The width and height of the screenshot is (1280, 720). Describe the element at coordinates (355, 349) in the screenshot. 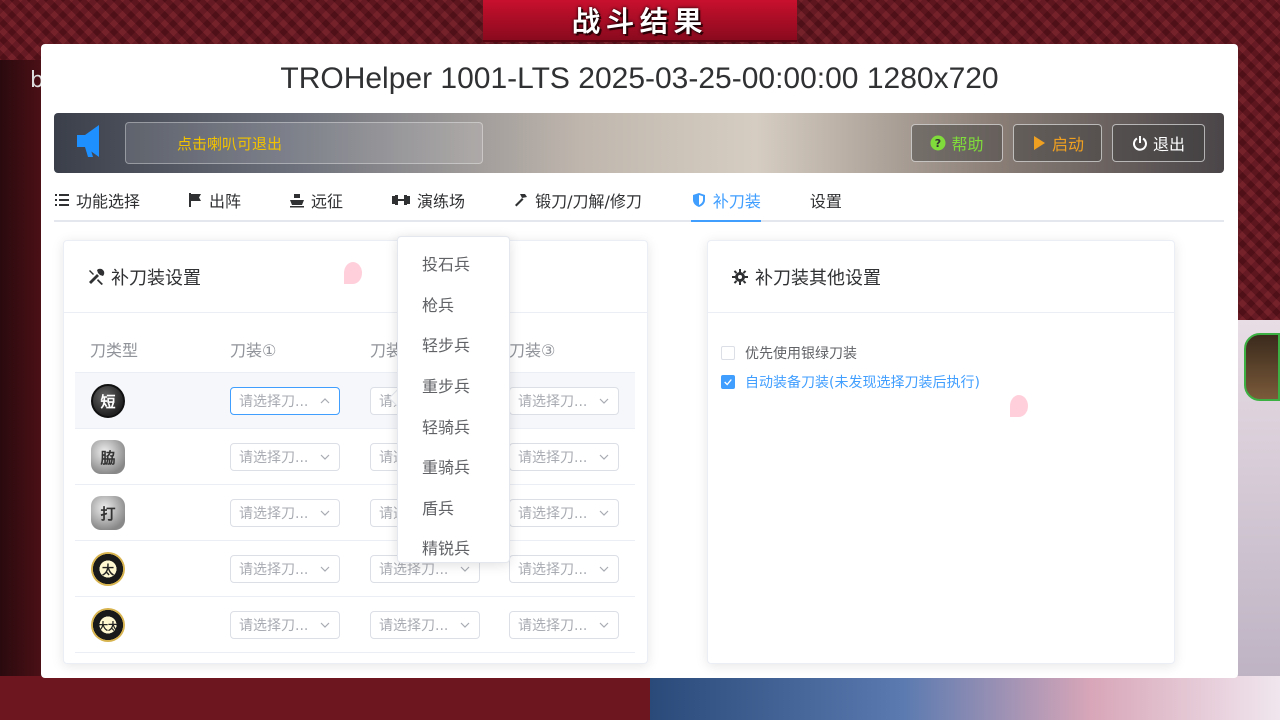

I see `table-header: 刀类型 刀装① 刀装② 刀装③` at that location.